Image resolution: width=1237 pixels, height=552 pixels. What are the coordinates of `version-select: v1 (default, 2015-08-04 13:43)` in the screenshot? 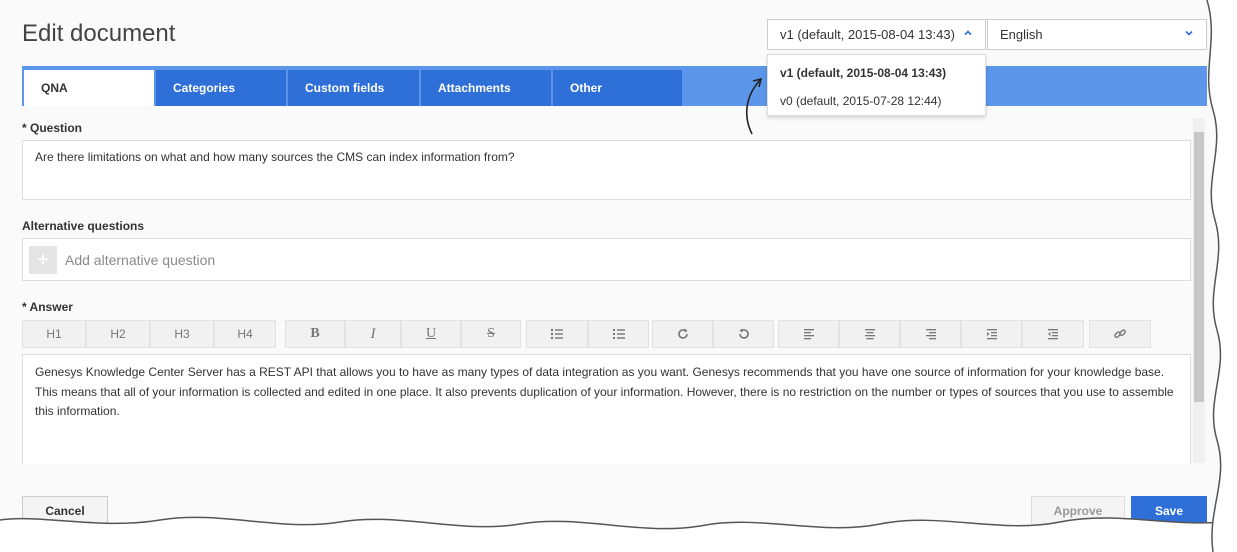 It's located at (876, 34).